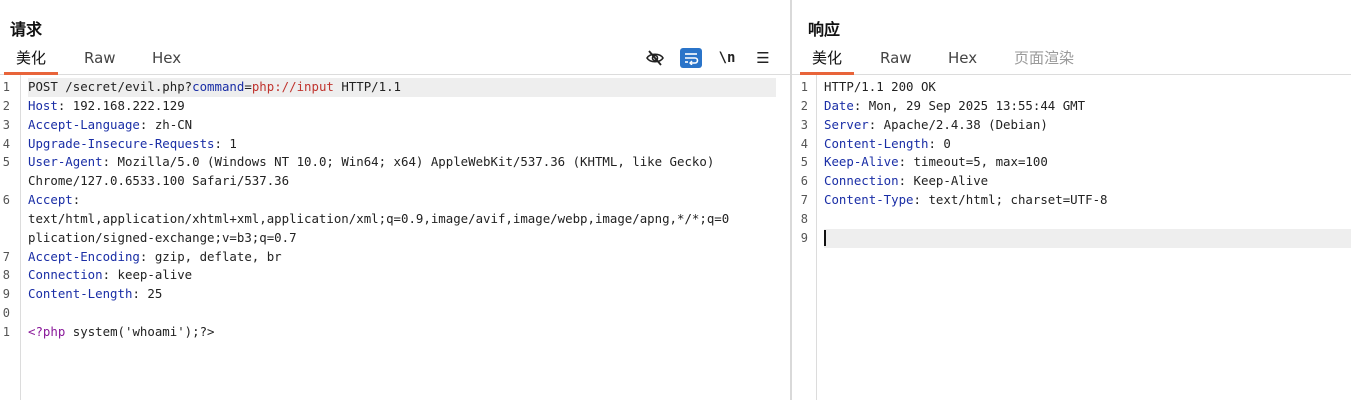 Image resolution: width=1351 pixels, height=400 pixels. I want to click on line-content: Content-Length: 0, so click(1087, 144).